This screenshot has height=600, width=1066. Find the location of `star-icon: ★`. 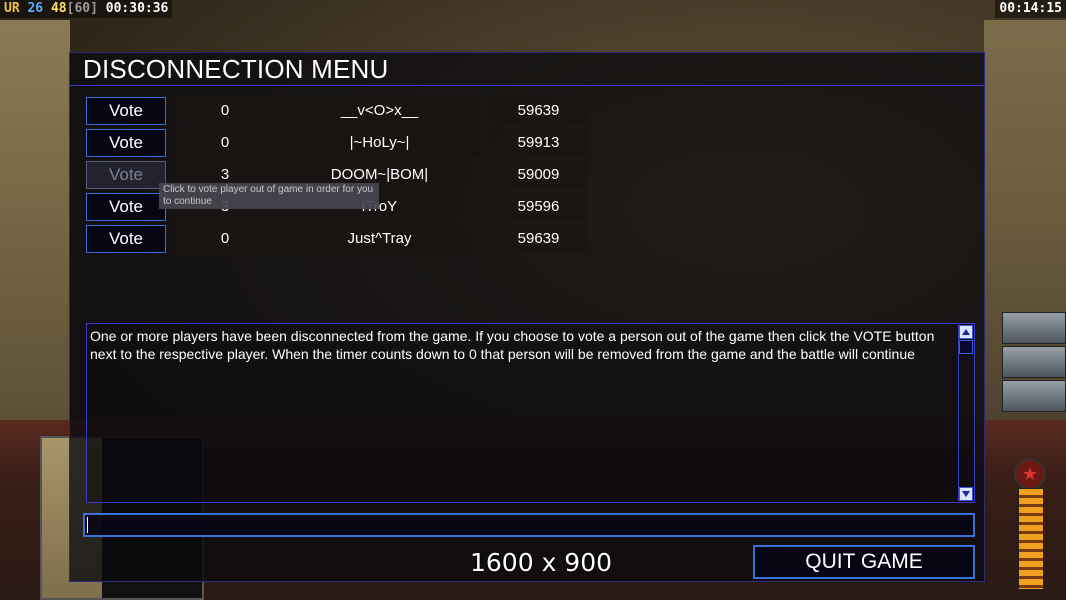

star-icon: ★ is located at coordinates (1030, 474).